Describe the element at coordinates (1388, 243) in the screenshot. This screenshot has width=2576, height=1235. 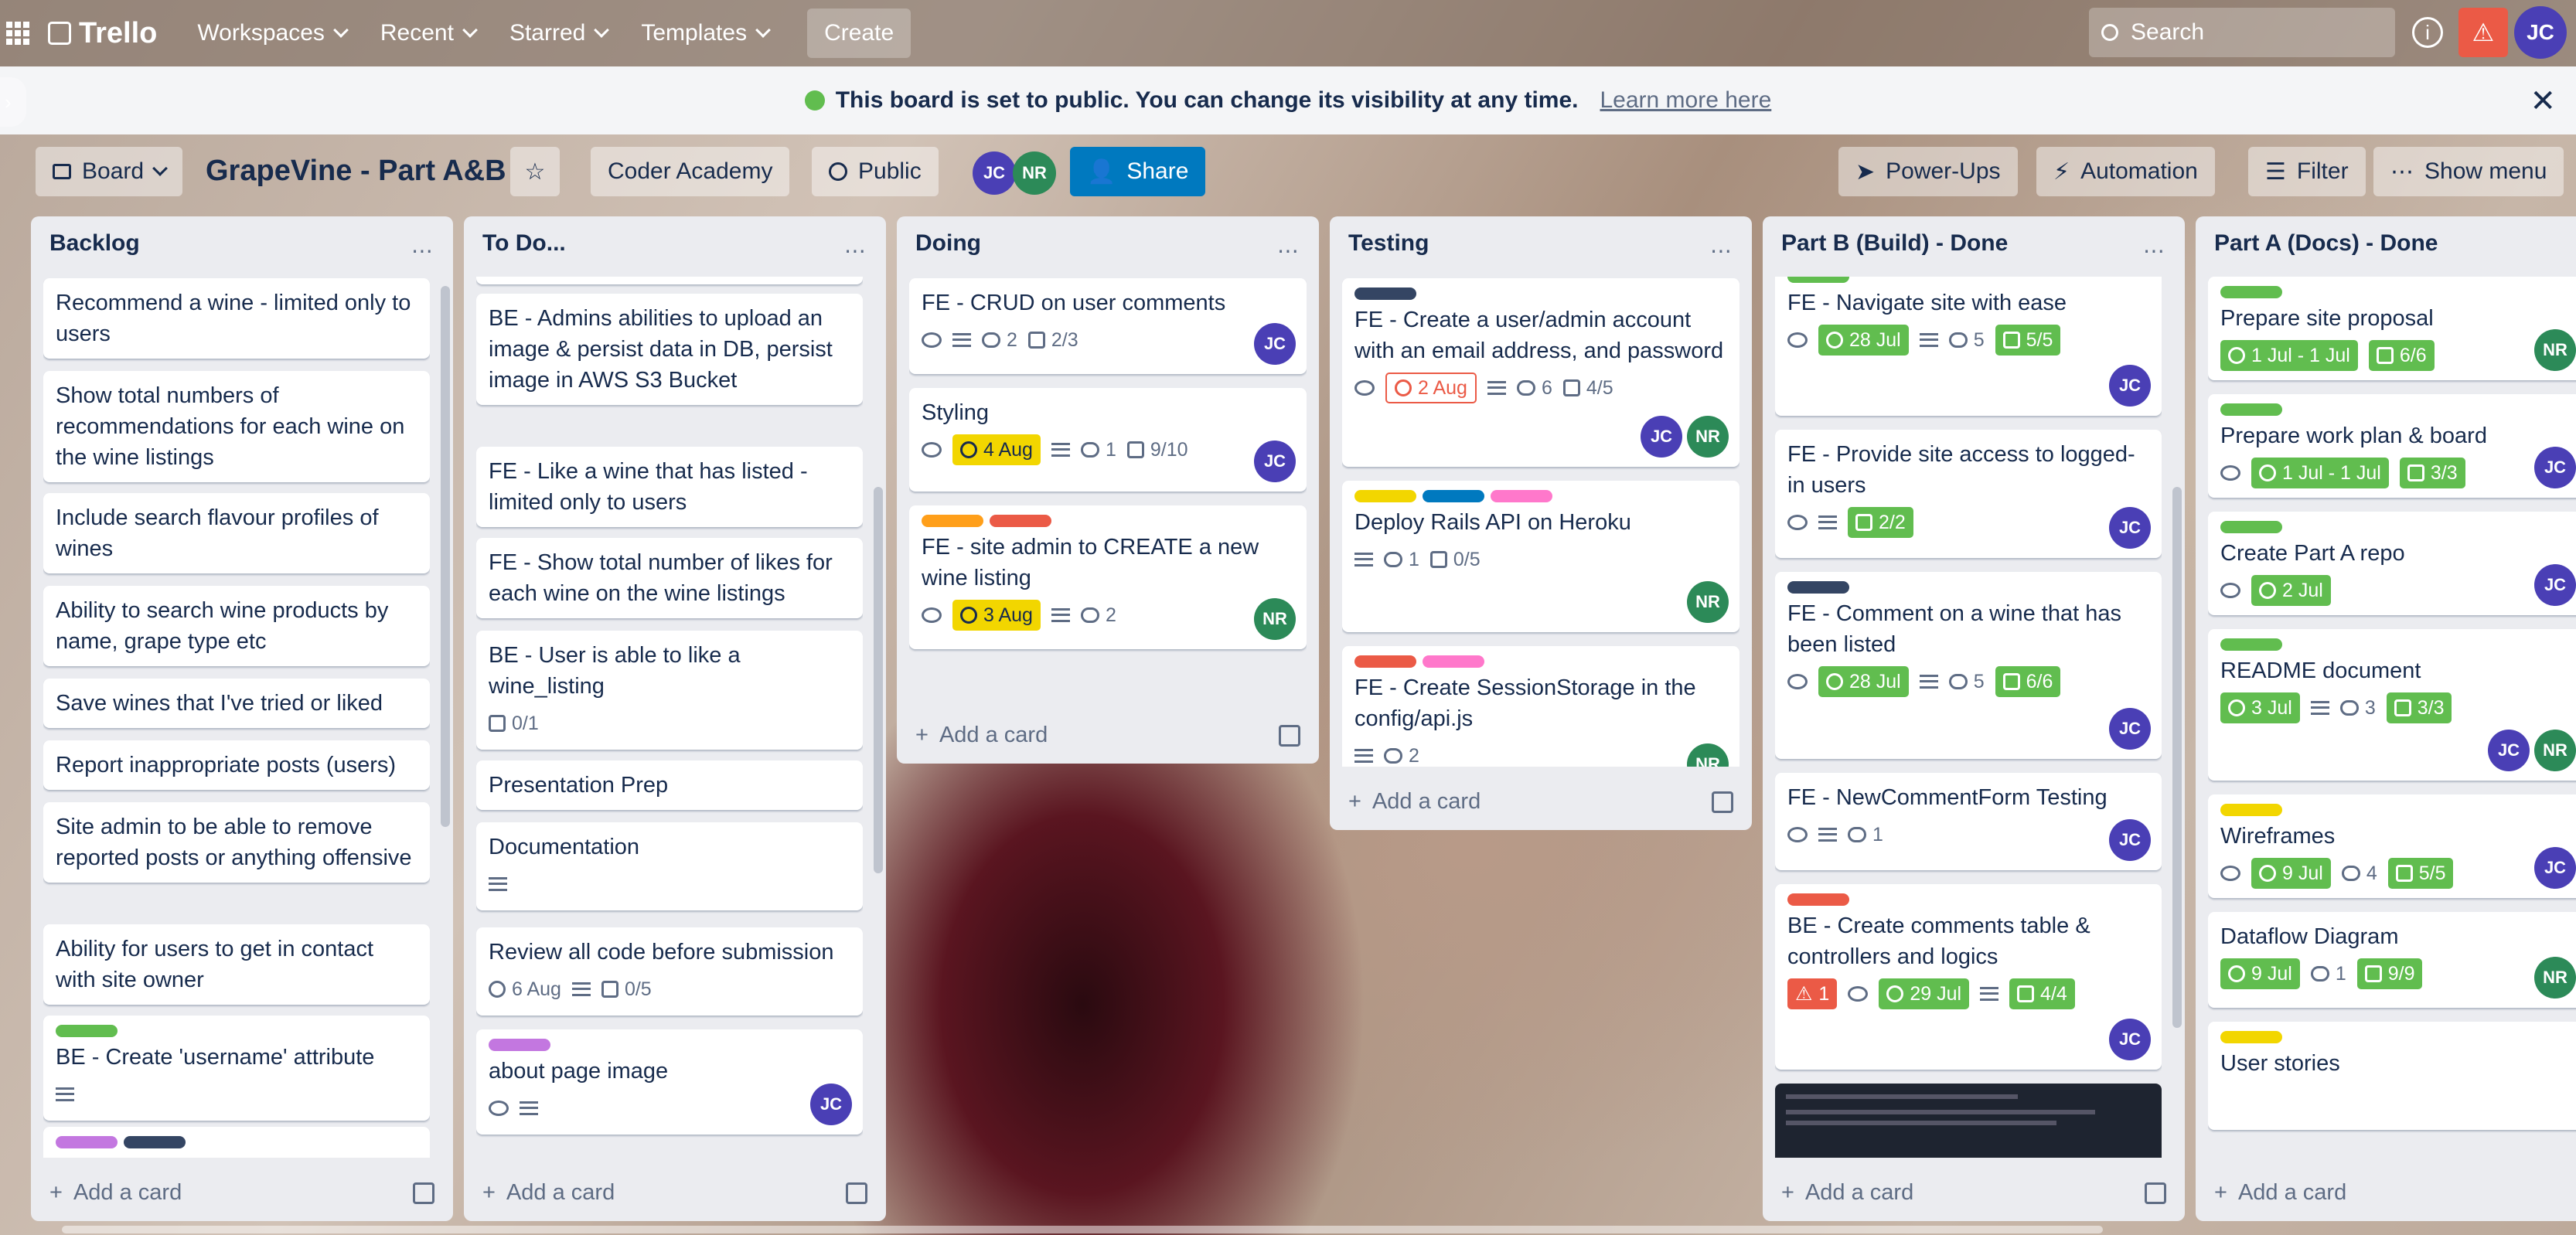
I see `list-title: Testing` at that location.